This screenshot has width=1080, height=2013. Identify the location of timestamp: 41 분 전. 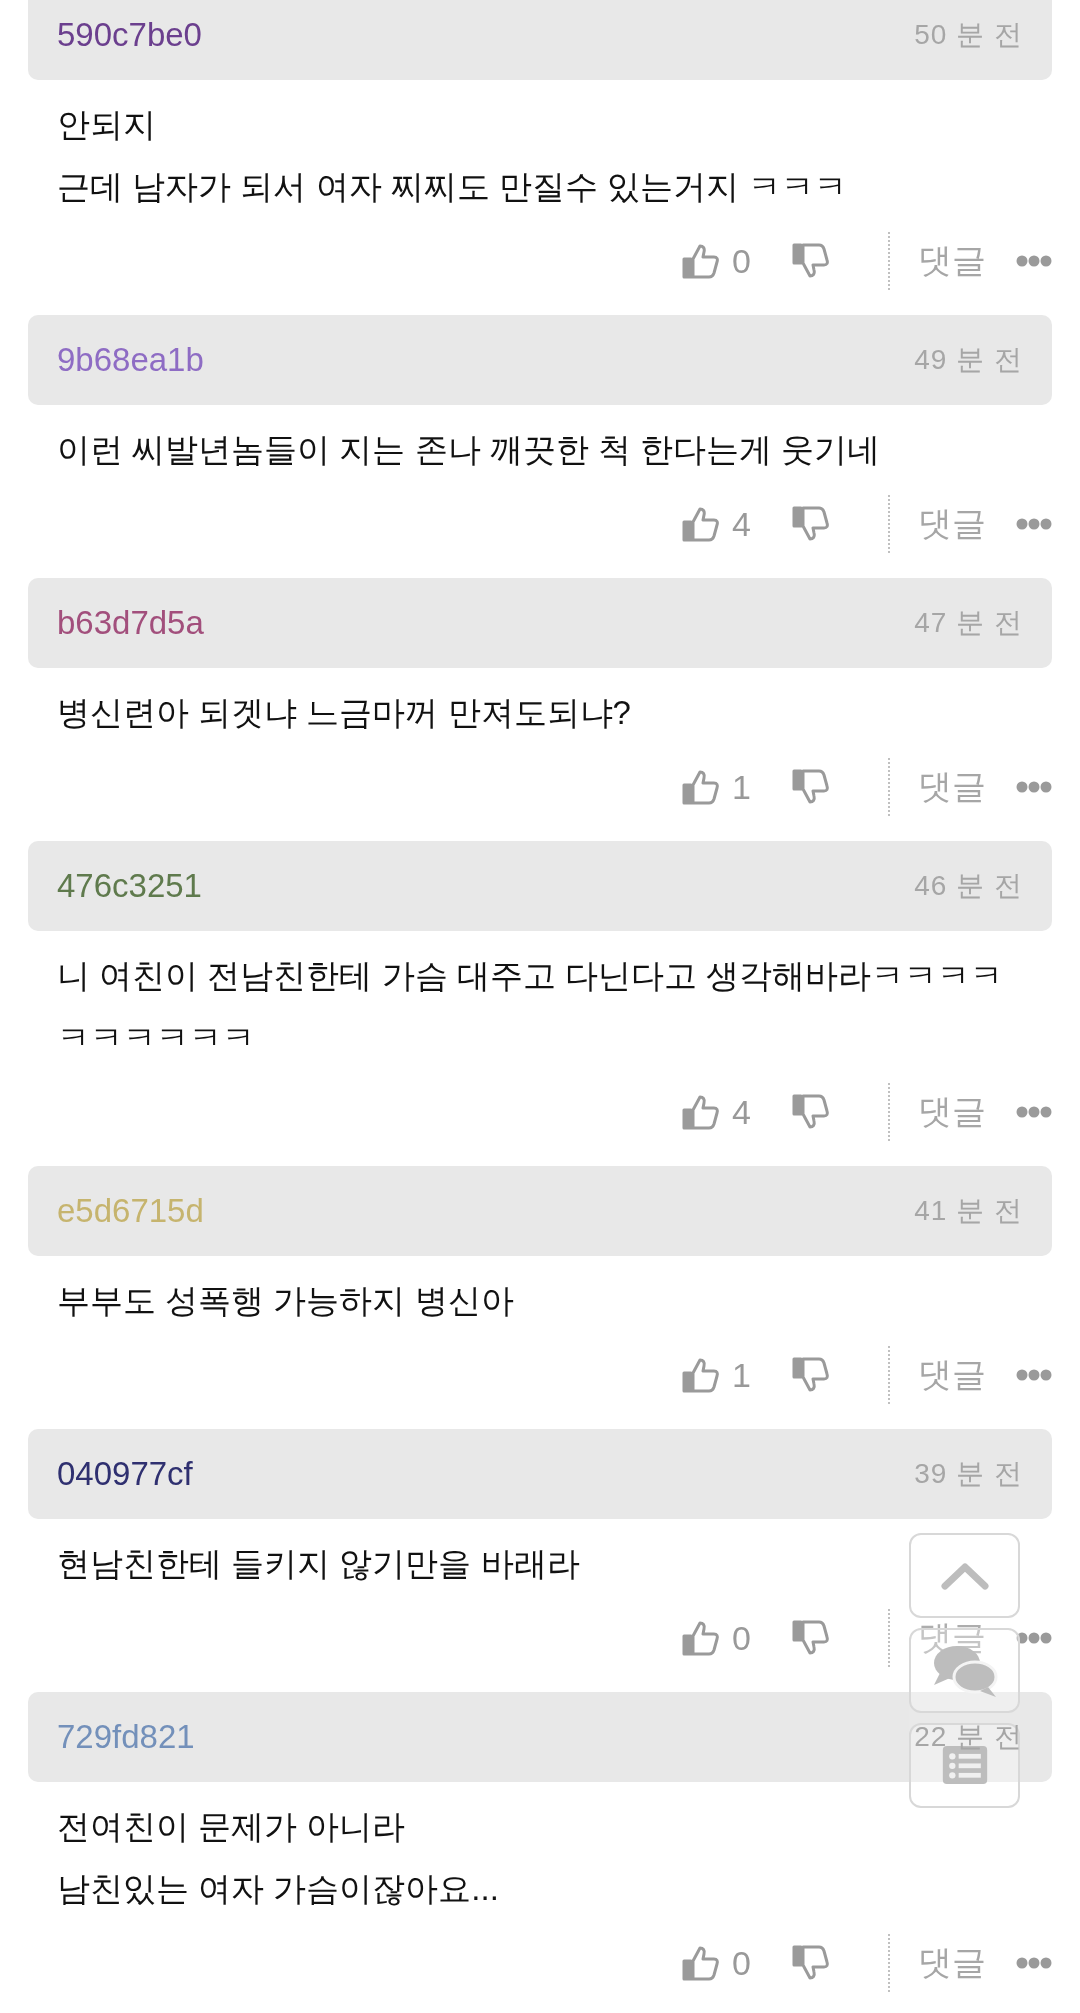
(968, 1211).